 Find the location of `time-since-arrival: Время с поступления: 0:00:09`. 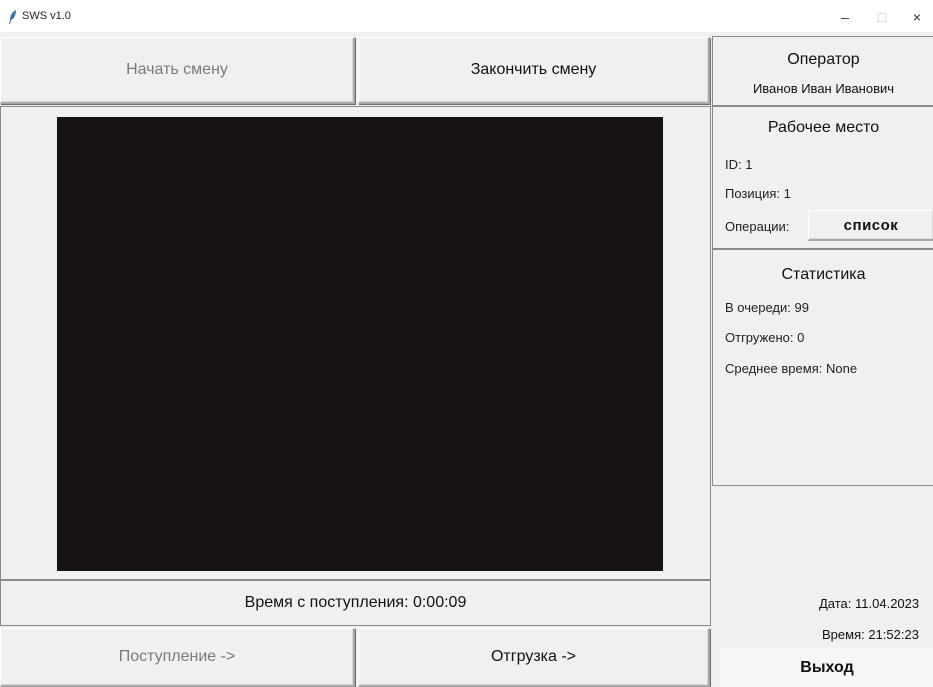

time-since-arrival: Время с поступления: 0:00:09 is located at coordinates (355, 603).